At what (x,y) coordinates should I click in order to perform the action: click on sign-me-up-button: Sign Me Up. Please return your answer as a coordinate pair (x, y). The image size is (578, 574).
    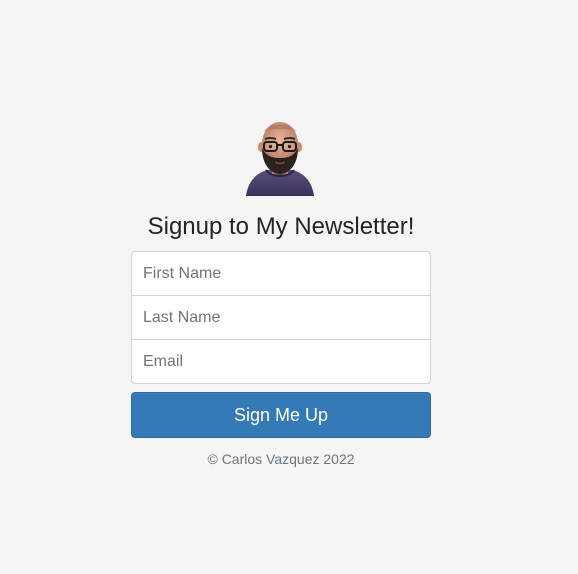
    Looking at the image, I should click on (281, 415).